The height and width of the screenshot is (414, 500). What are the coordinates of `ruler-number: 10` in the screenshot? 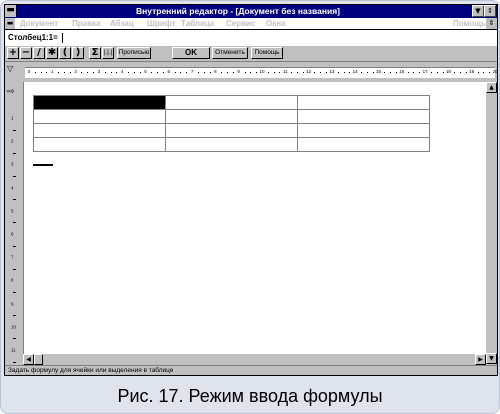 It's located at (262, 71).